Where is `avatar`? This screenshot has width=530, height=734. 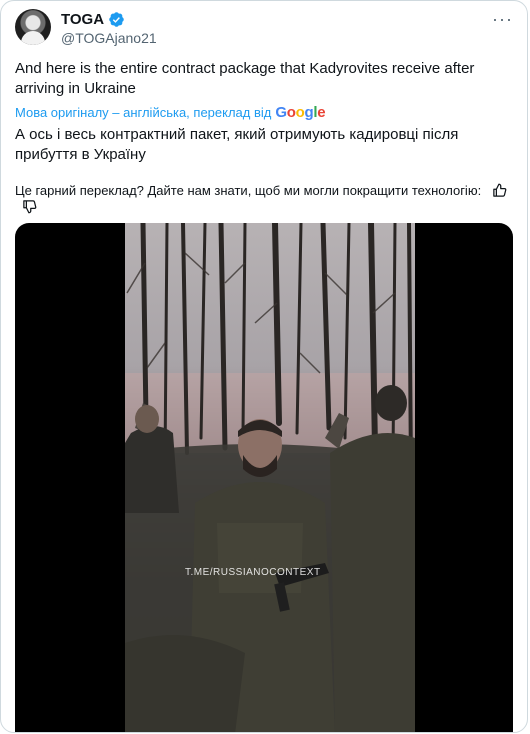
avatar is located at coordinates (33, 27).